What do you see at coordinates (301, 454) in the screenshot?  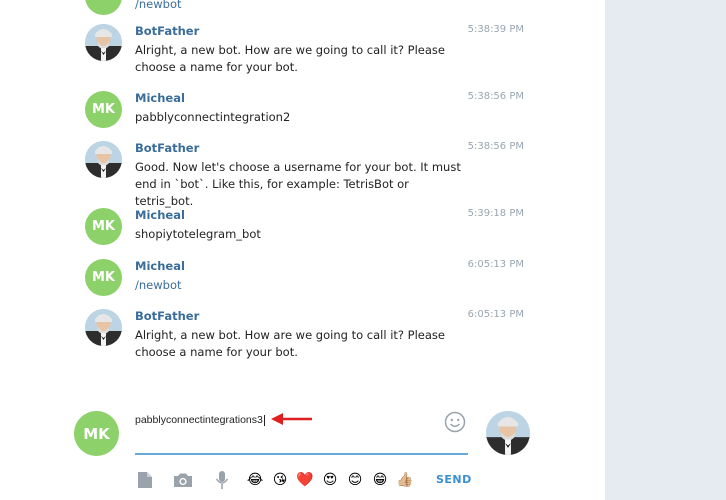 I see `input-underline` at bounding box center [301, 454].